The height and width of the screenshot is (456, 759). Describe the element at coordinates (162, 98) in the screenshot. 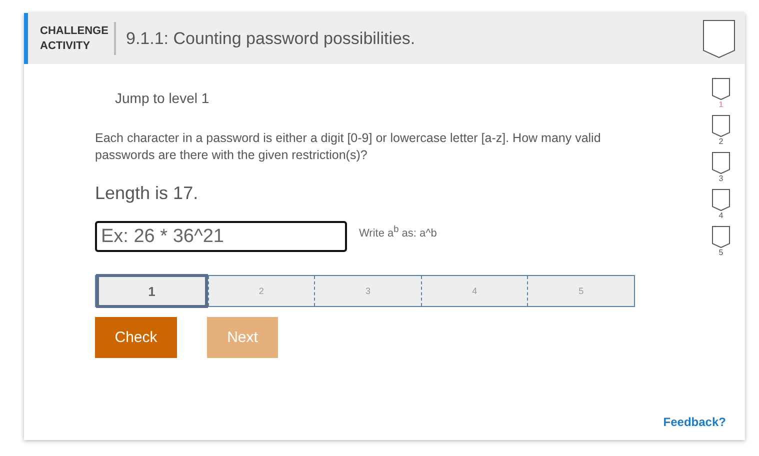

I see `jump-link: Jump to level 1` at that location.